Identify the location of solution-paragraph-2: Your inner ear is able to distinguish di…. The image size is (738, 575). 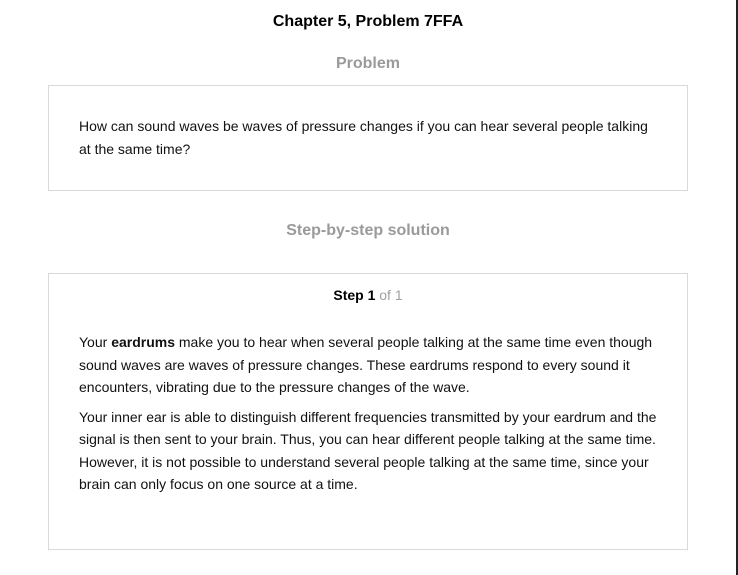
(368, 450).